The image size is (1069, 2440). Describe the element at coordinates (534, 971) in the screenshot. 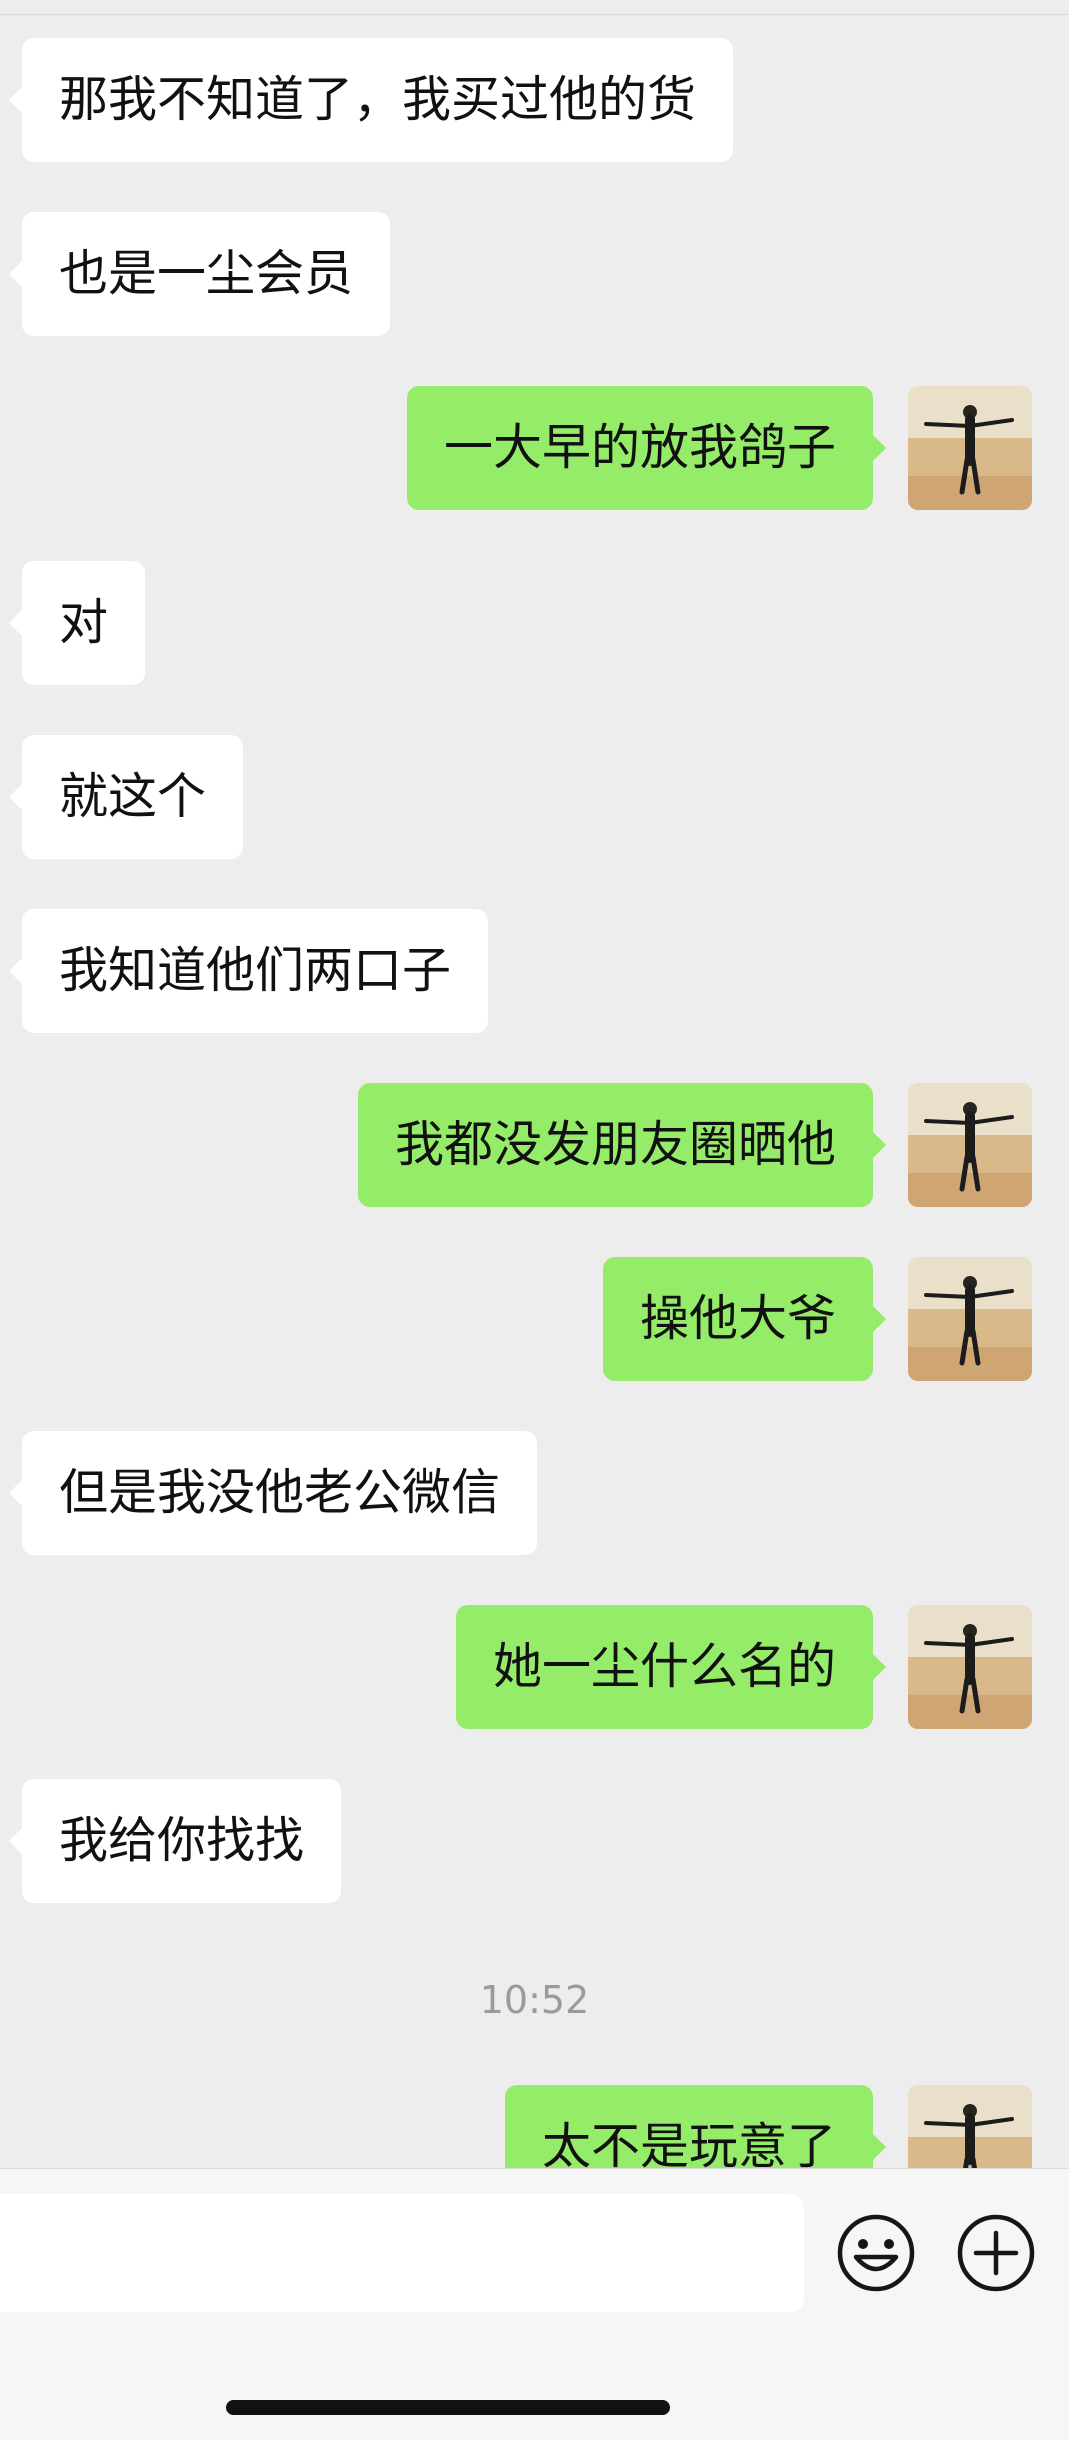

I see `message-row-incoming: 我知道他们两口子` at that location.